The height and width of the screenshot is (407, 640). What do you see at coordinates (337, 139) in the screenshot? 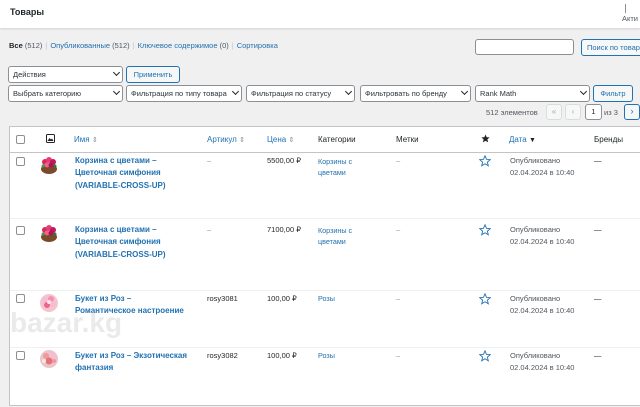
I see `column-categories: Категории` at bounding box center [337, 139].